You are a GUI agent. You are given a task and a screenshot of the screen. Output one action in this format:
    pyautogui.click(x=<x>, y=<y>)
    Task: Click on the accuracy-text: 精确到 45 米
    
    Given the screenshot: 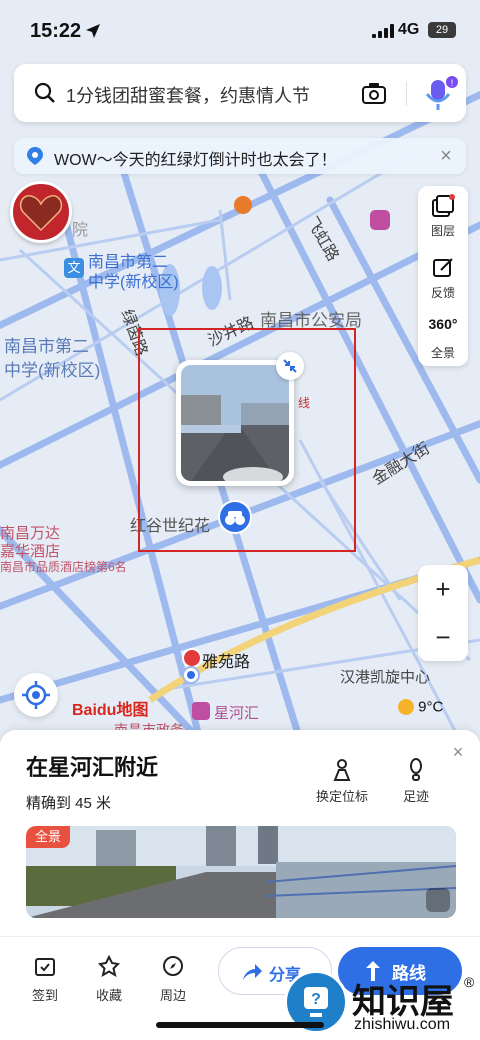 What is the action you would take?
    pyautogui.click(x=69, y=803)
    